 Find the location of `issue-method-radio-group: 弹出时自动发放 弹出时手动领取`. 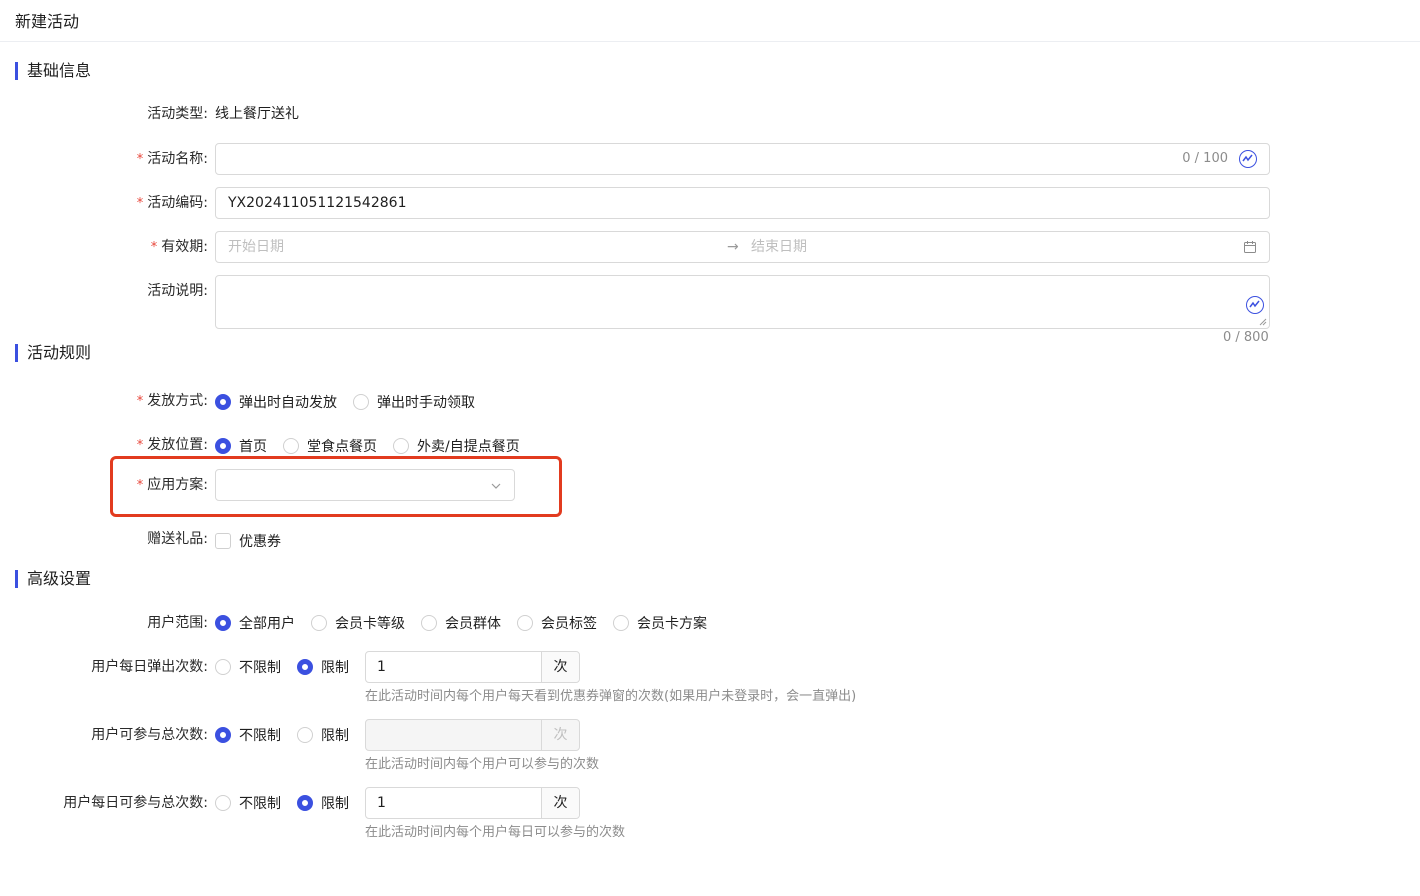

issue-method-radio-group: 弹出时自动发放 弹出时手动领取 is located at coordinates (353, 402).